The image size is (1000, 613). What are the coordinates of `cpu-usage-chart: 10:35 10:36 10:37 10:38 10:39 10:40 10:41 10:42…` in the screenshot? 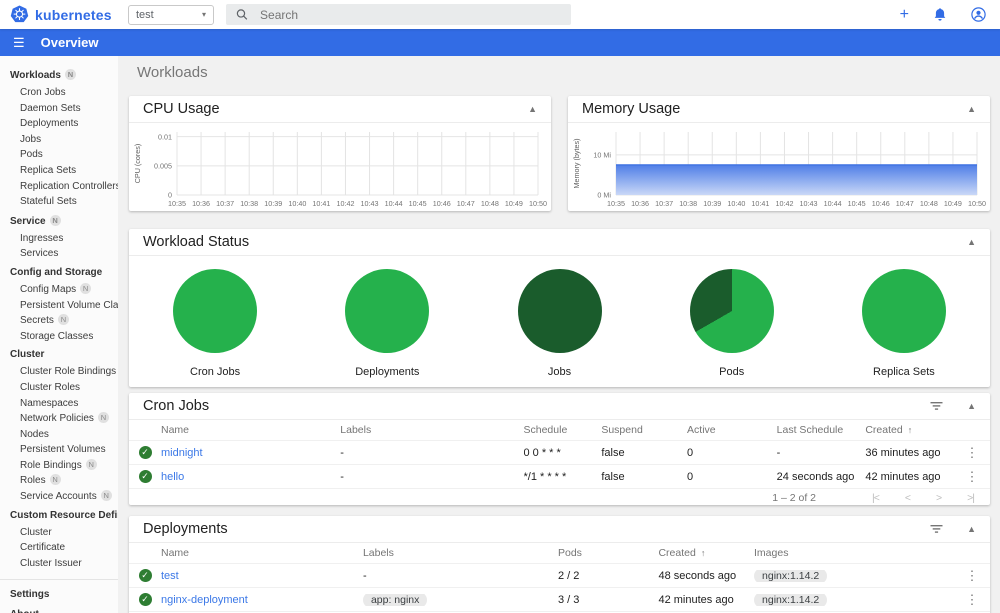 It's located at (339, 167).